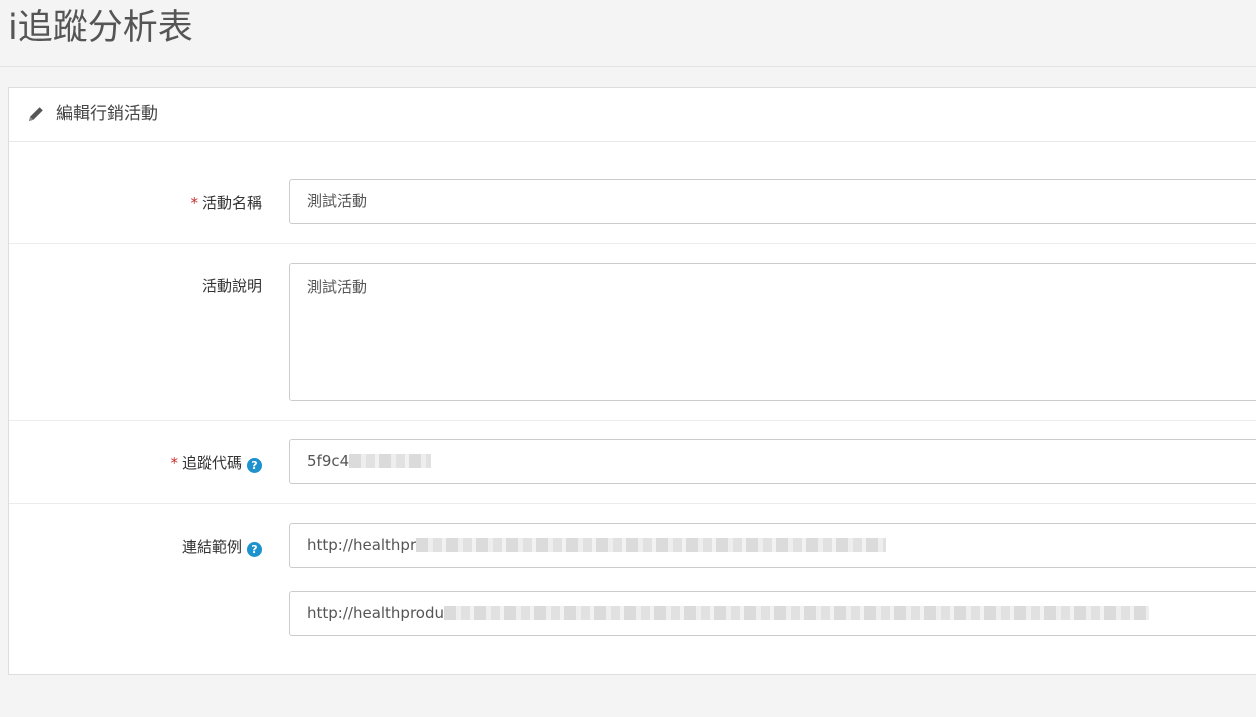  I want to click on link-examples-label-text: 連結範例, so click(211, 547).